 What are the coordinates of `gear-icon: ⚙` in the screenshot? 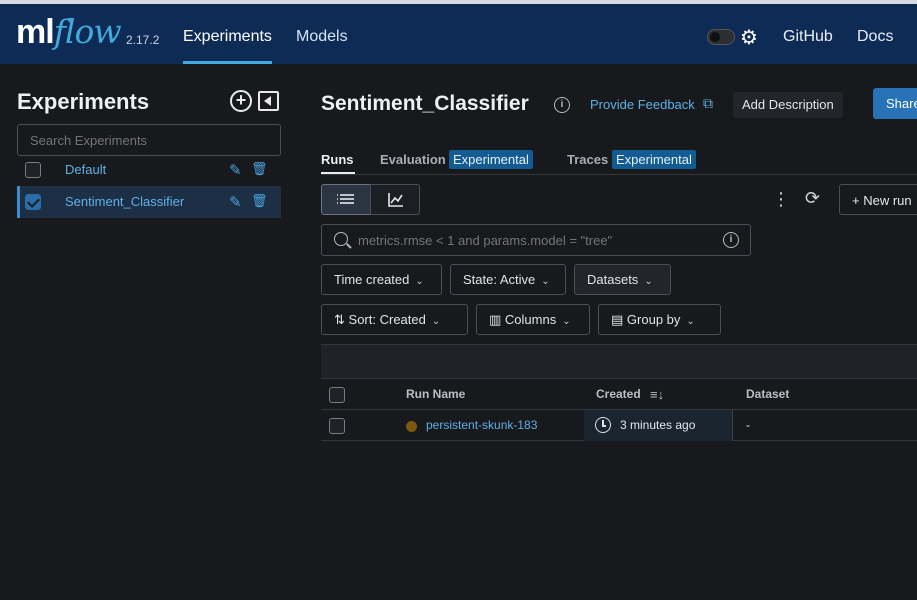 It's located at (749, 37).